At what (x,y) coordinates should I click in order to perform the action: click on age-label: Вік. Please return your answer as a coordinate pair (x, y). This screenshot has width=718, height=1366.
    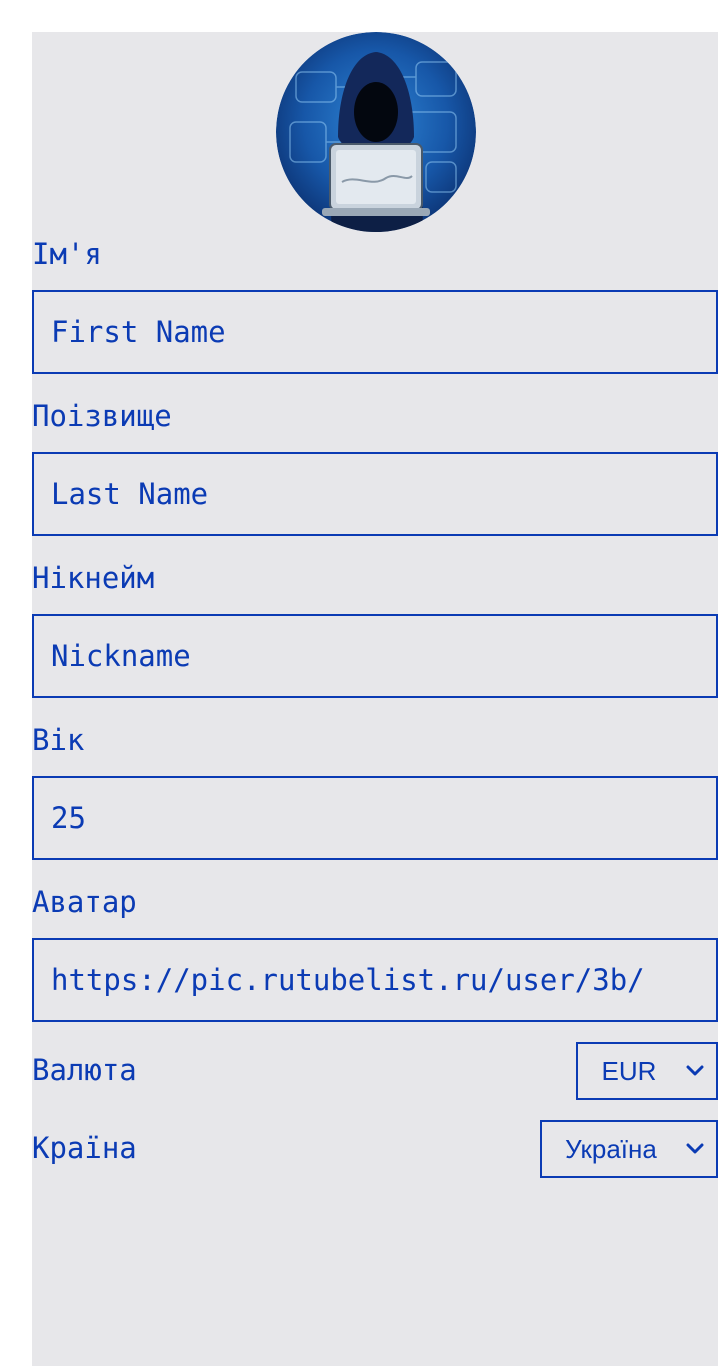
    Looking at the image, I should click on (58, 740).